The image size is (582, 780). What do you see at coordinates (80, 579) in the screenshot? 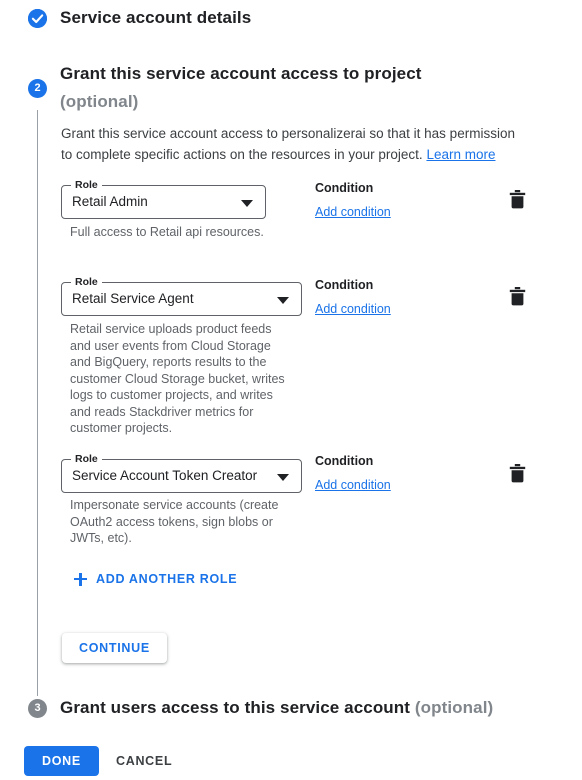
I see `plus-icon` at bounding box center [80, 579].